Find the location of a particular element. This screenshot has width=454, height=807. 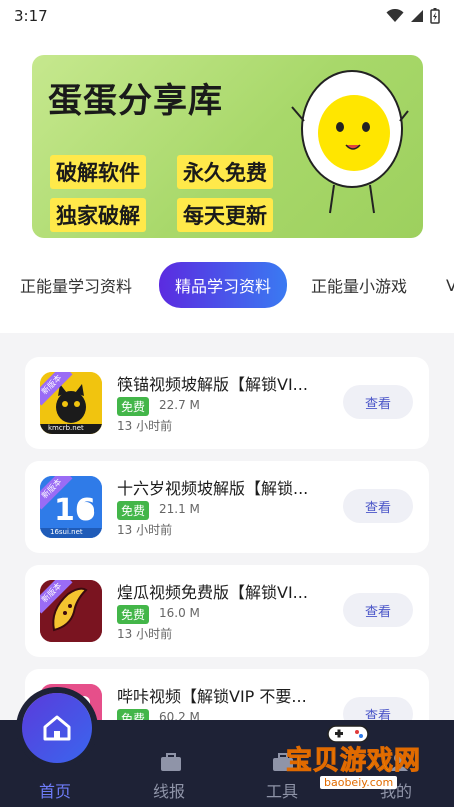

status-icons is located at coordinates (413, 16).